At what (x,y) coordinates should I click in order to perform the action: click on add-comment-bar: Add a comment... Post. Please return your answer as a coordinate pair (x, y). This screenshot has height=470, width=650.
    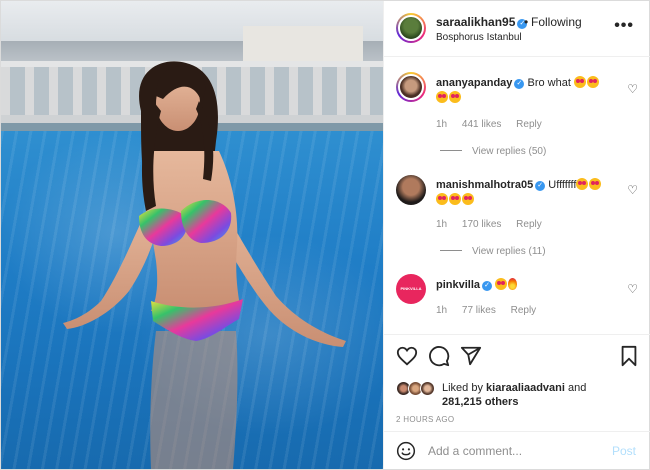
    Looking at the image, I should click on (517, 450).